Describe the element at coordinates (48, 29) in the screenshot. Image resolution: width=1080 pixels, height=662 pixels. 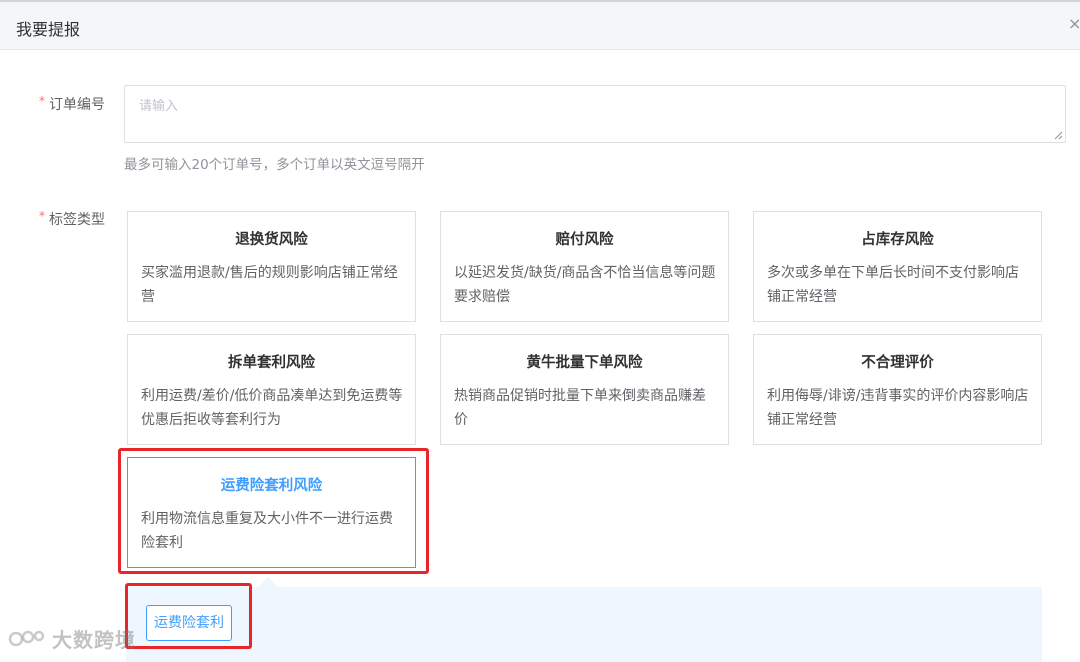
I see `dialog-title: 我要提报` at that location.